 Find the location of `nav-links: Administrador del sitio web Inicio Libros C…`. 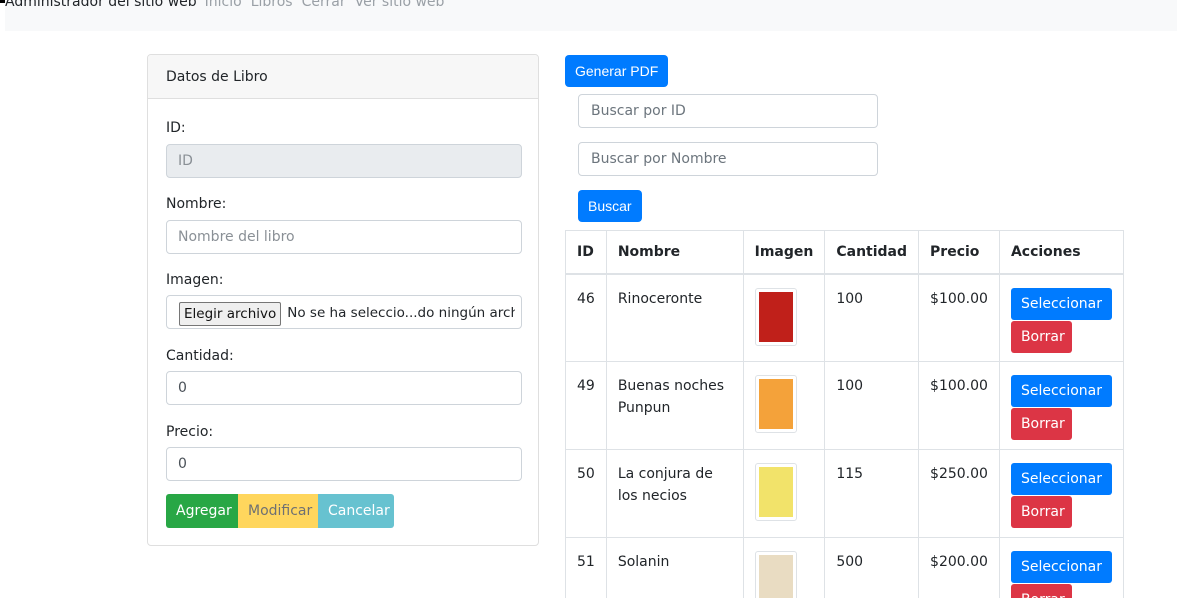

nav-links: Administrador del sitio web Inicio Libros C… is located at coordinates (229, 6).